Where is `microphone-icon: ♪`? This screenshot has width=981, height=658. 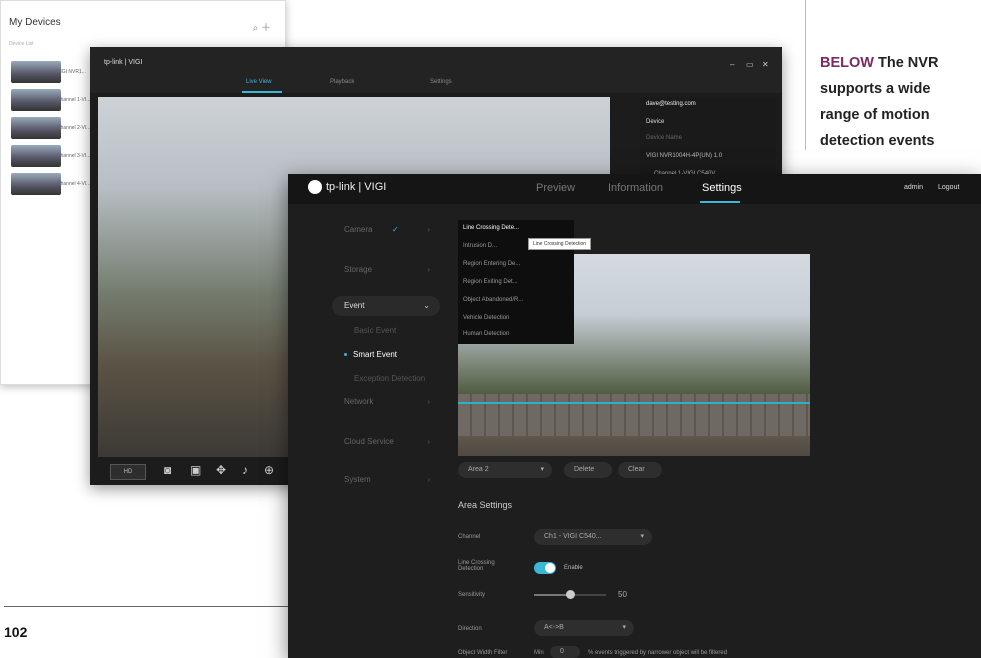
microphone-icon: ♪ is located at coordinates (245, 470).